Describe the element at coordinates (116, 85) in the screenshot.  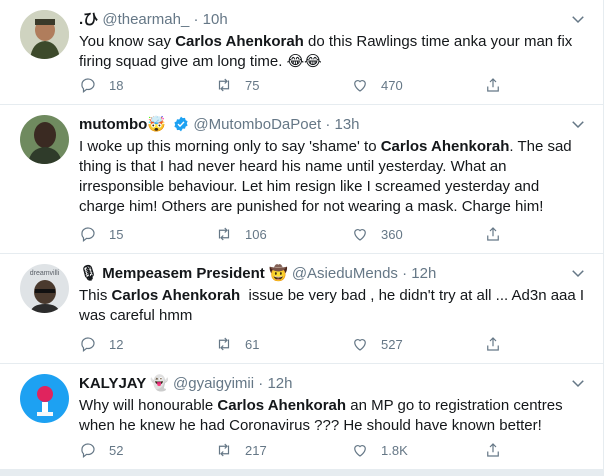
I see `reply-count: 18` at that location.